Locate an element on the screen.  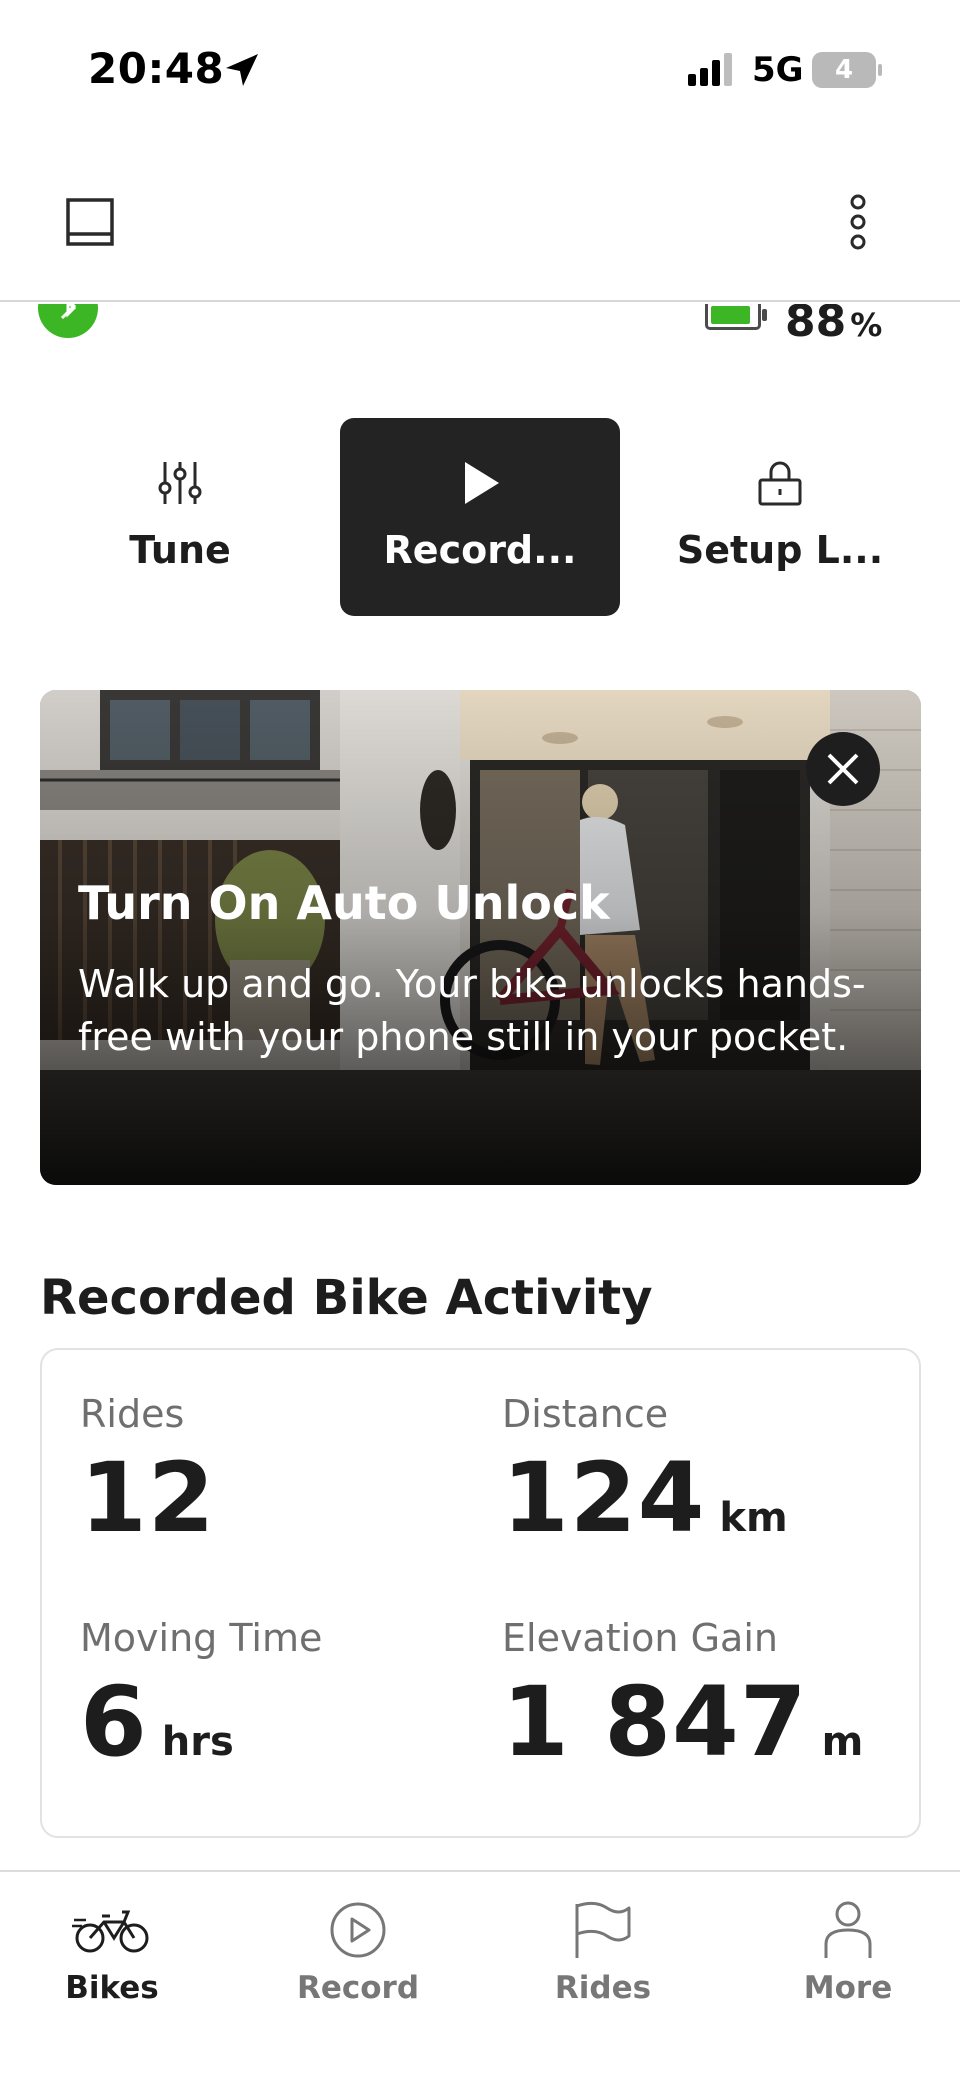
stat-unit: hrs is located at coordinates (197, 1742).